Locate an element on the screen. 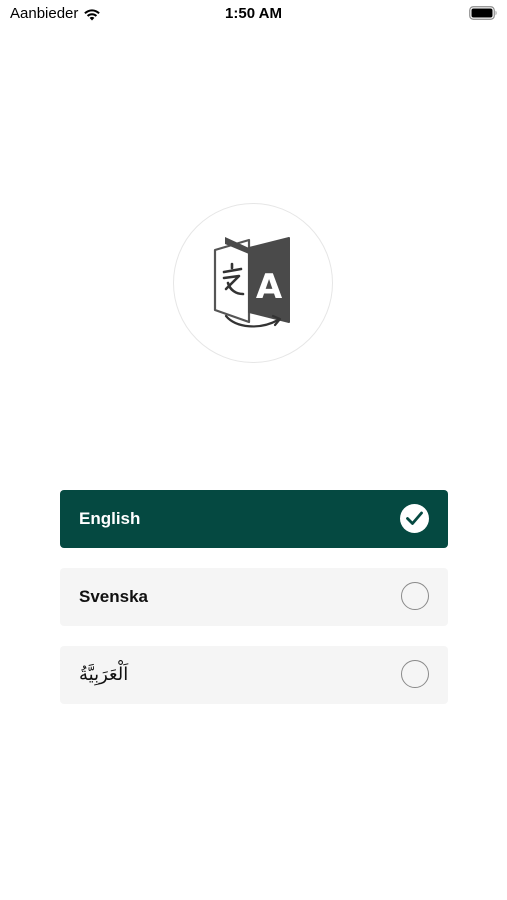 The width and height of the screenshot is (507, 900). language-label: اَلْعَرَبِيَّةُ is located at coordinates (104, 674).